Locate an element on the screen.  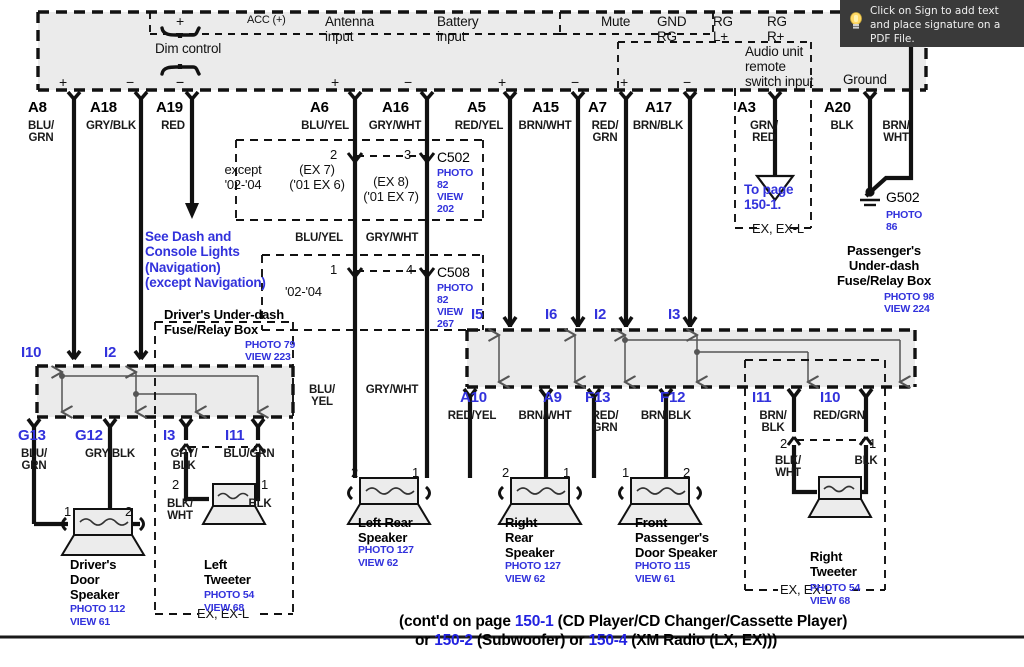
mute-label: Mute is located at coordinates (616, 21).